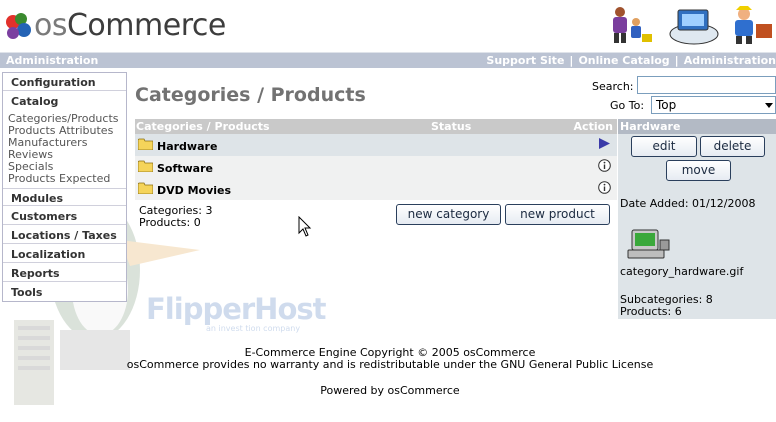  I want to click on search-input, so click(706, 85).